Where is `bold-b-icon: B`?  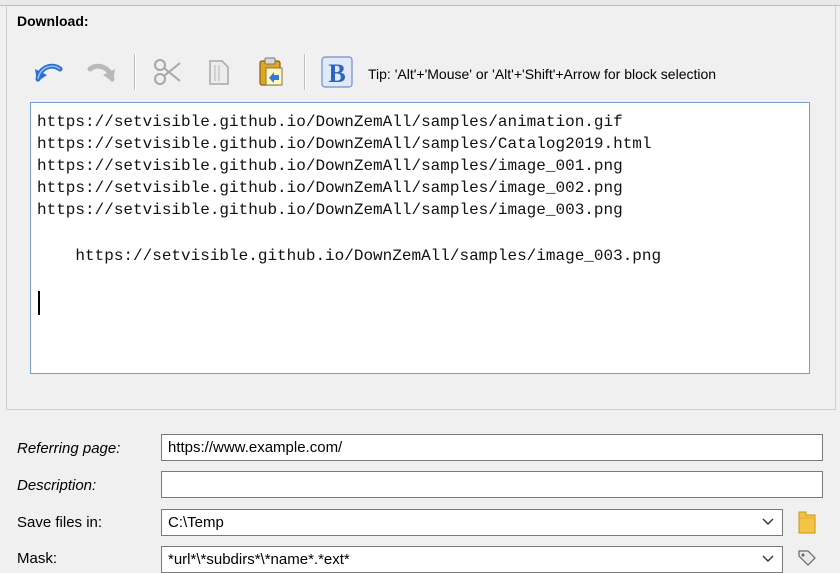 bold-b-icon: B is located at coordinates (337, 72).